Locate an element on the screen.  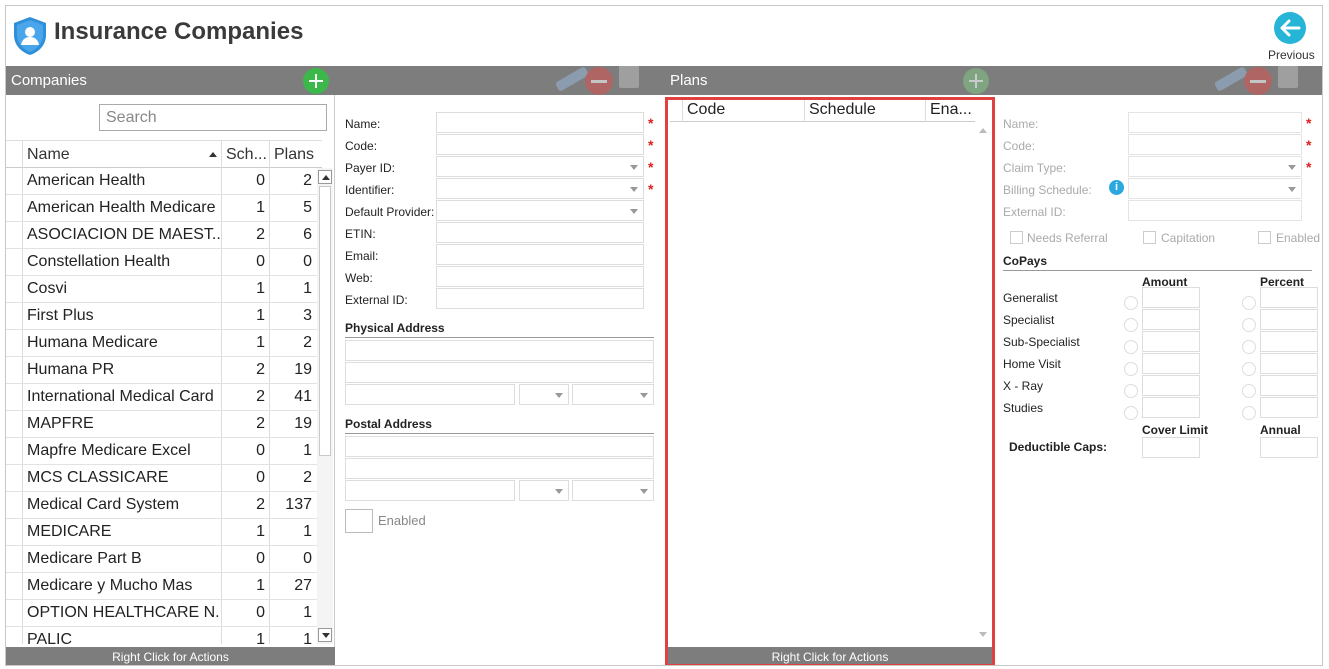
plans-count-cell: 137 is located at coordinates (292, 505).